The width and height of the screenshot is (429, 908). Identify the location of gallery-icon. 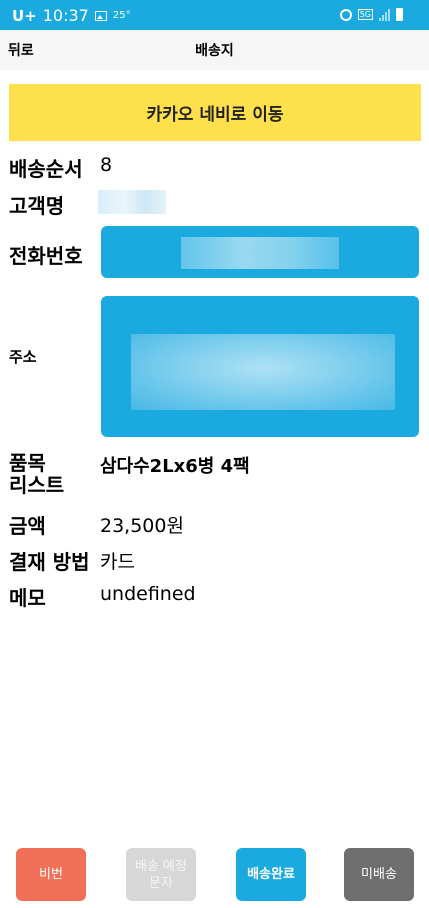
(100, 15).